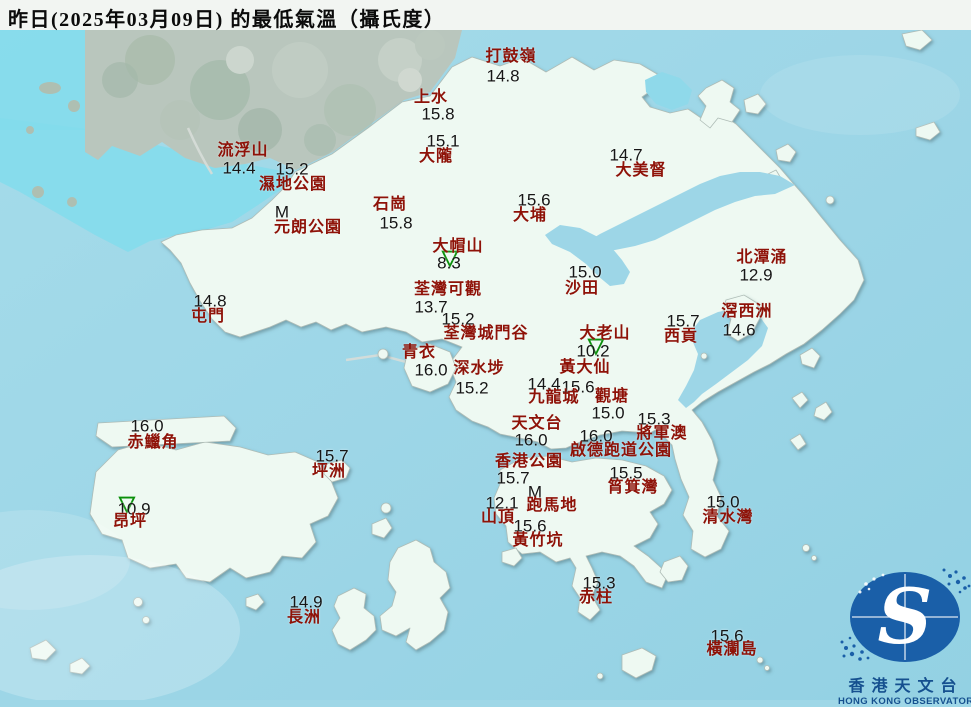  I want to click on hko-logo-icon: S, so click(905, 615).